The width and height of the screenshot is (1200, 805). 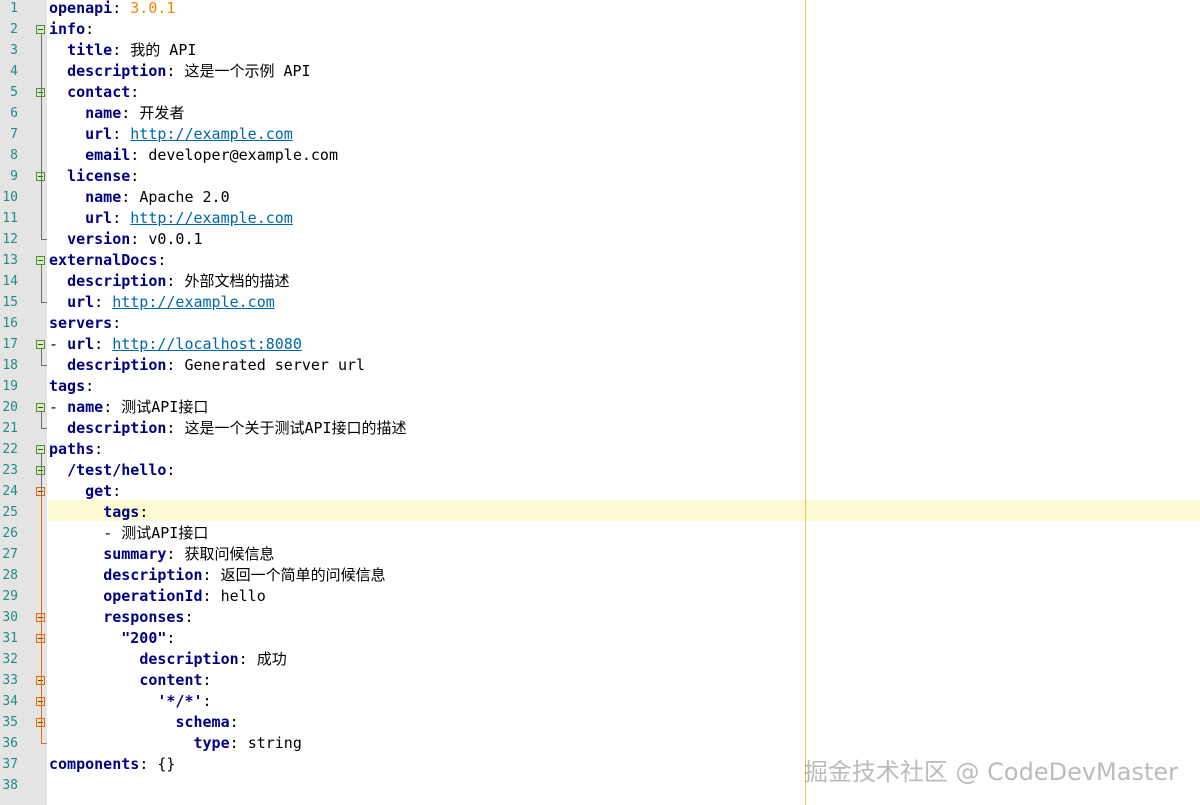 What do you see at coordinates (126, 239) in the screenshot?
I see `code-line: version: v0.0.1` at bounding box center [126, 239].